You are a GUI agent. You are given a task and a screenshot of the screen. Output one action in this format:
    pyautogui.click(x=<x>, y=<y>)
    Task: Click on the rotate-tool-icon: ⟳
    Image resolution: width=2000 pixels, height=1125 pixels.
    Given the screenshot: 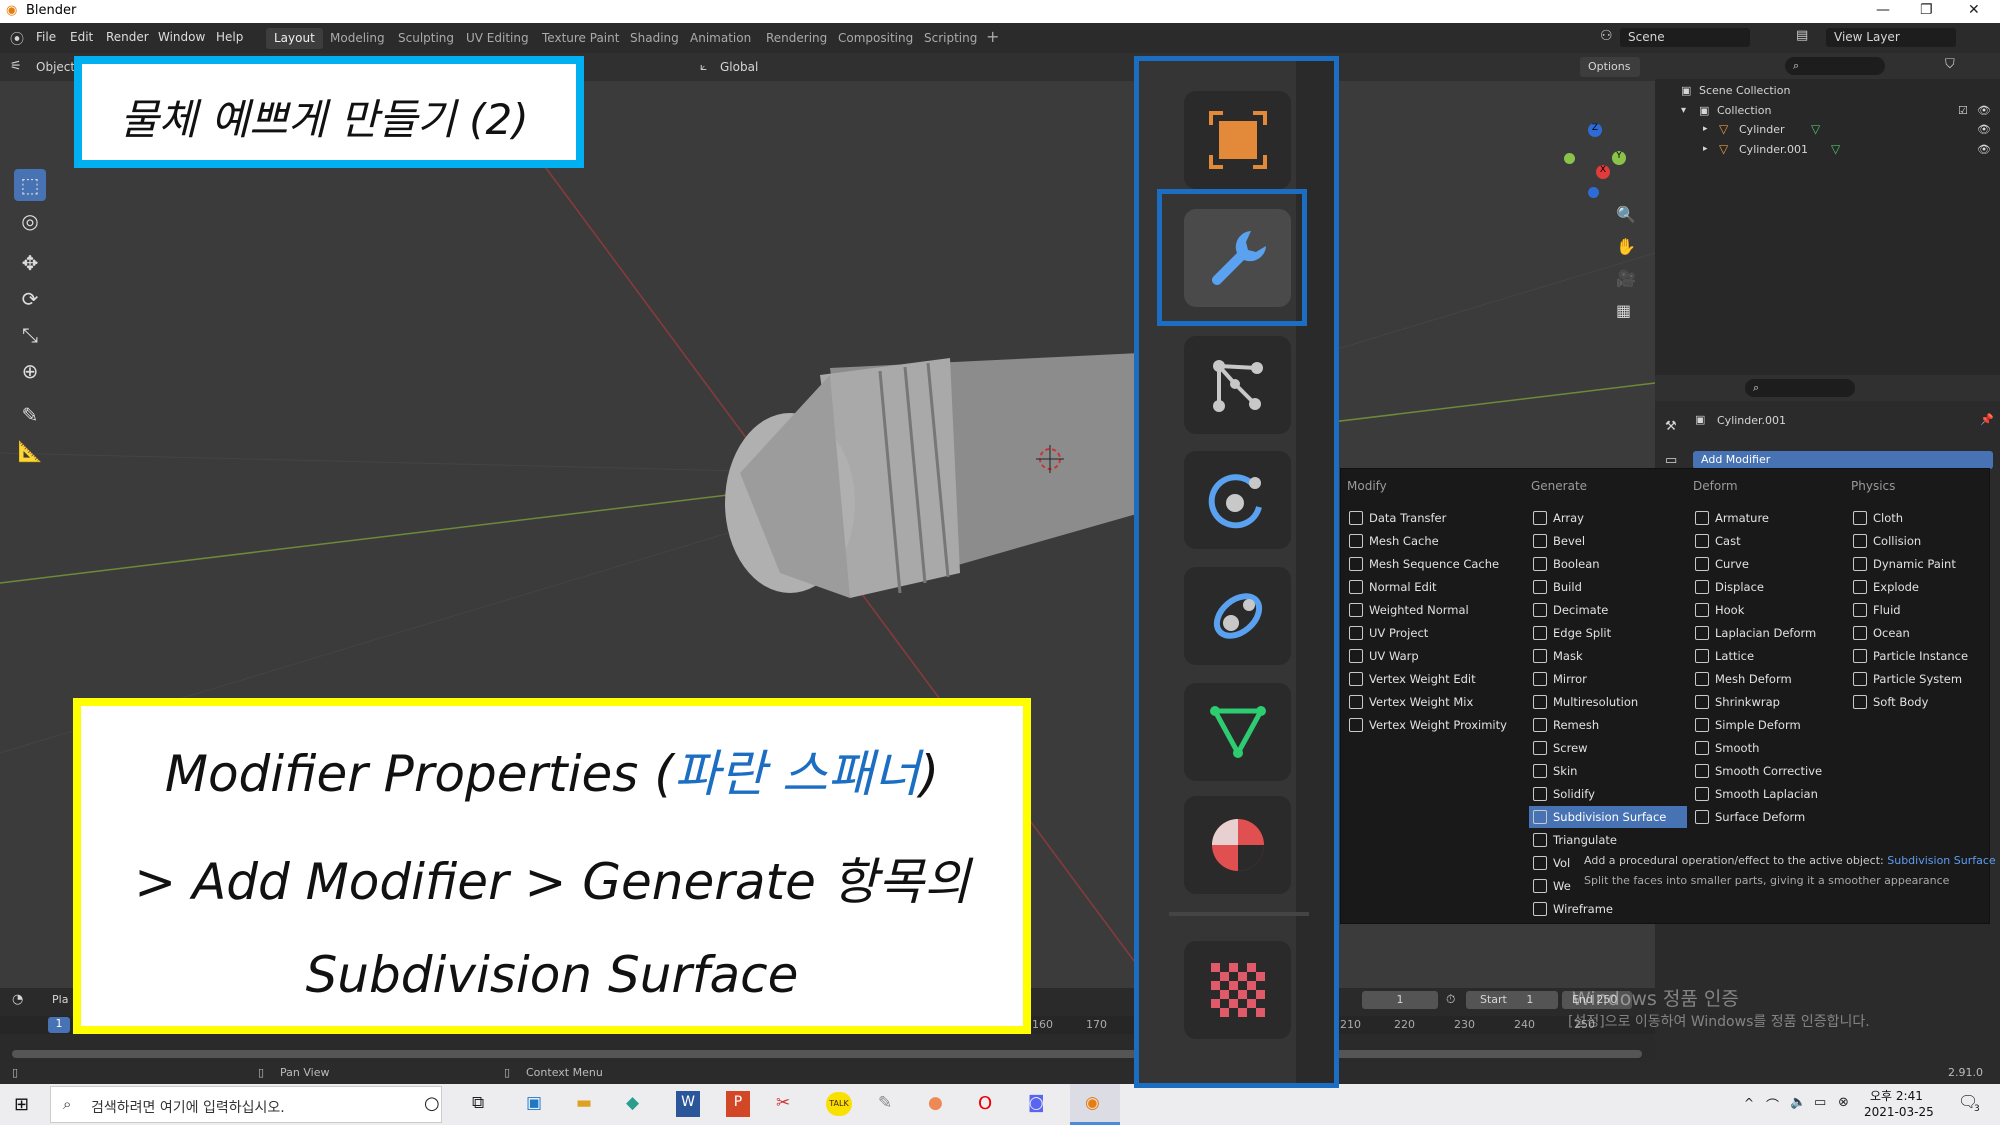 What is the action you would take?
    pyautogui.click(x=30, y=299)
    